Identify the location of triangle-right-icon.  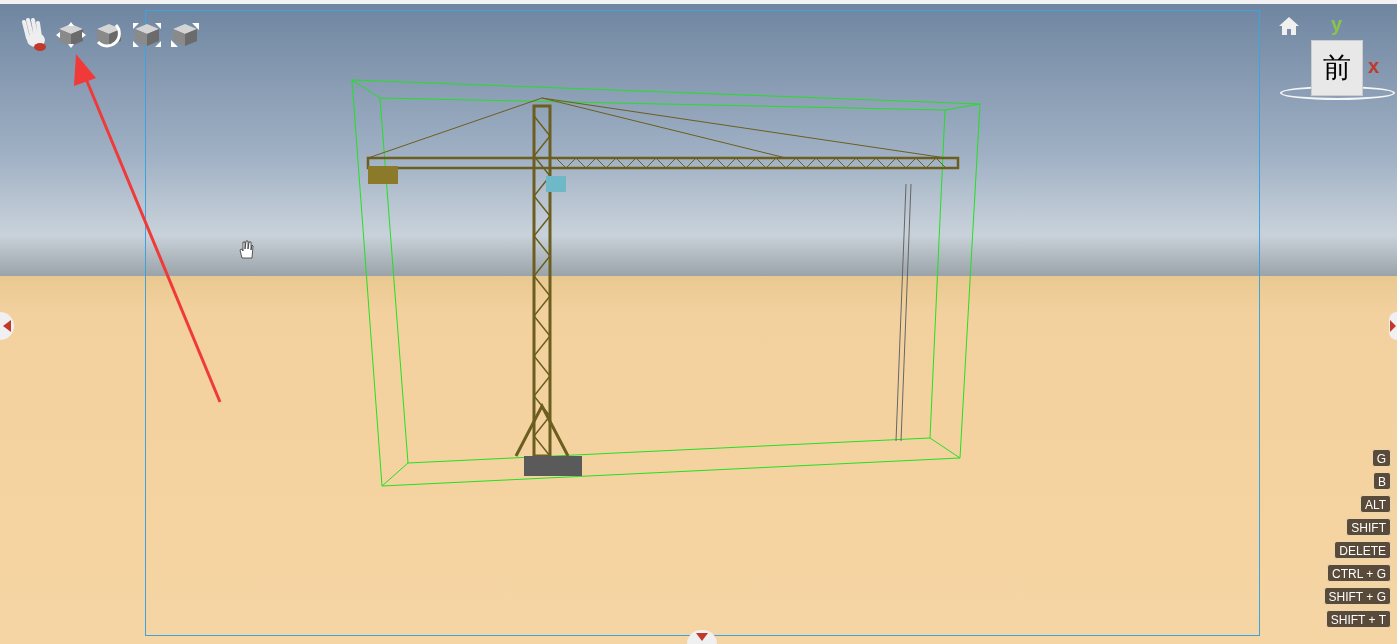
(1393, 326).